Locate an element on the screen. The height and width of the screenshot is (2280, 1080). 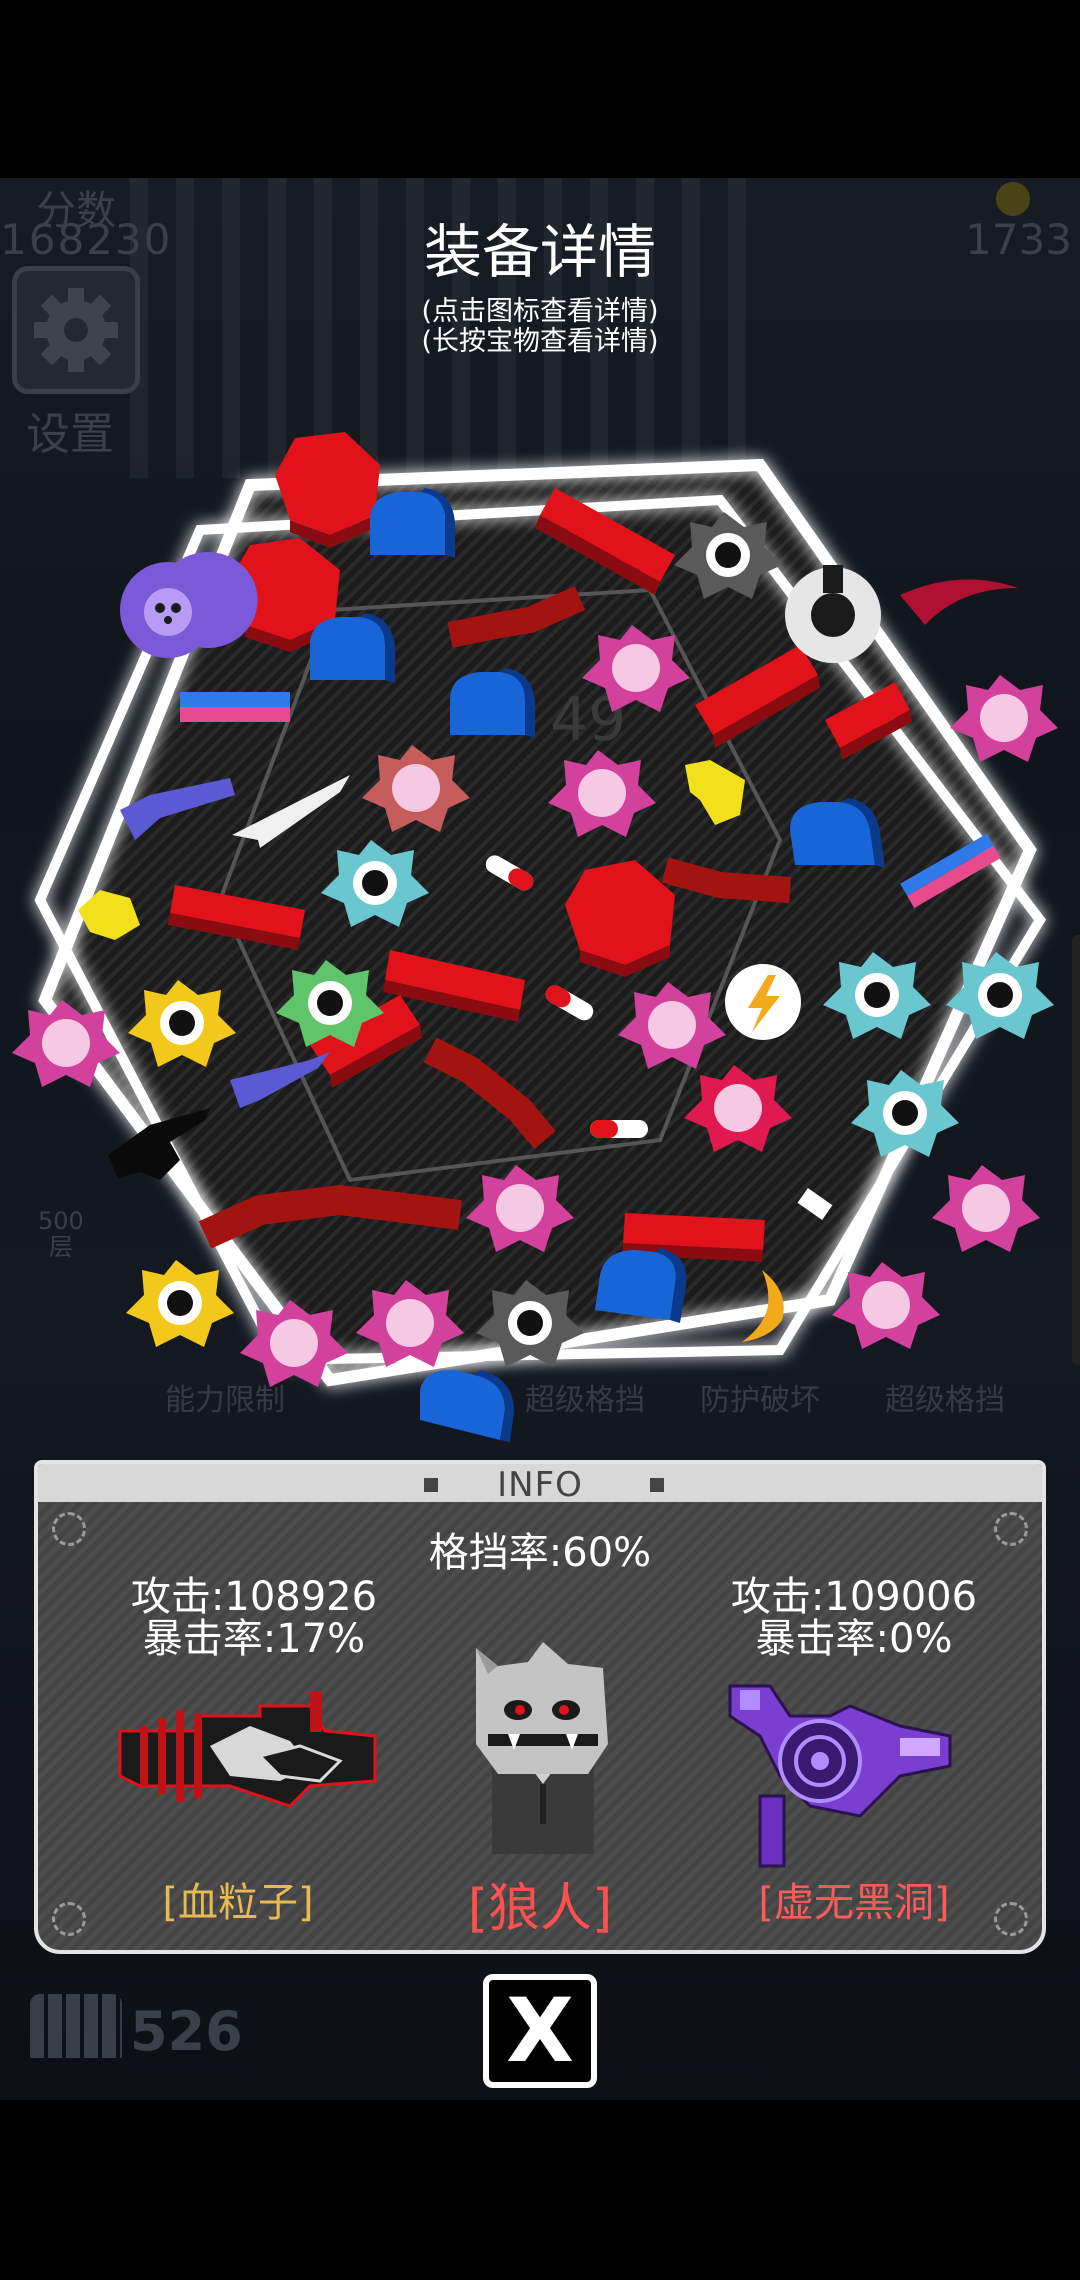
block-rate: 格挡率:60% is located at coordinates (540, 1553).